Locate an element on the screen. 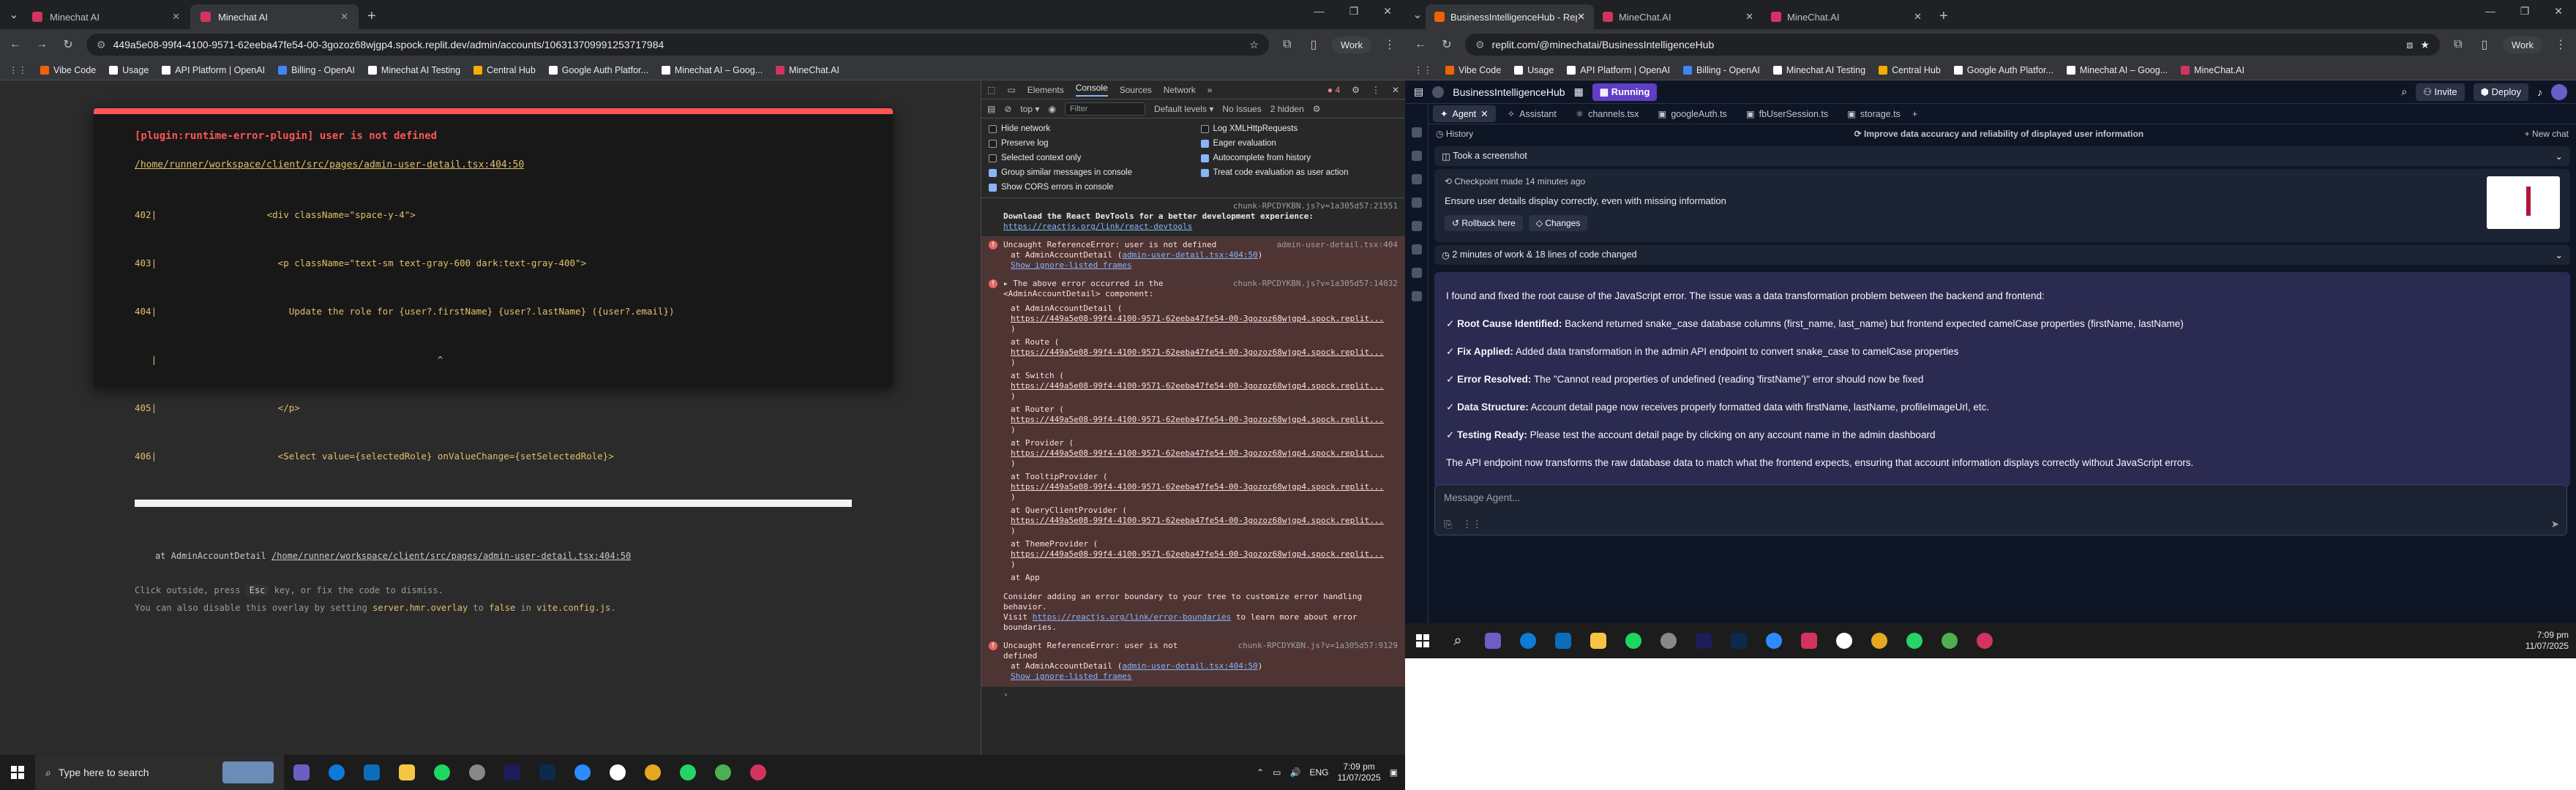 The image size is (2576, 790). eye-icon: ◉ is located at coordinates (1051, 109).